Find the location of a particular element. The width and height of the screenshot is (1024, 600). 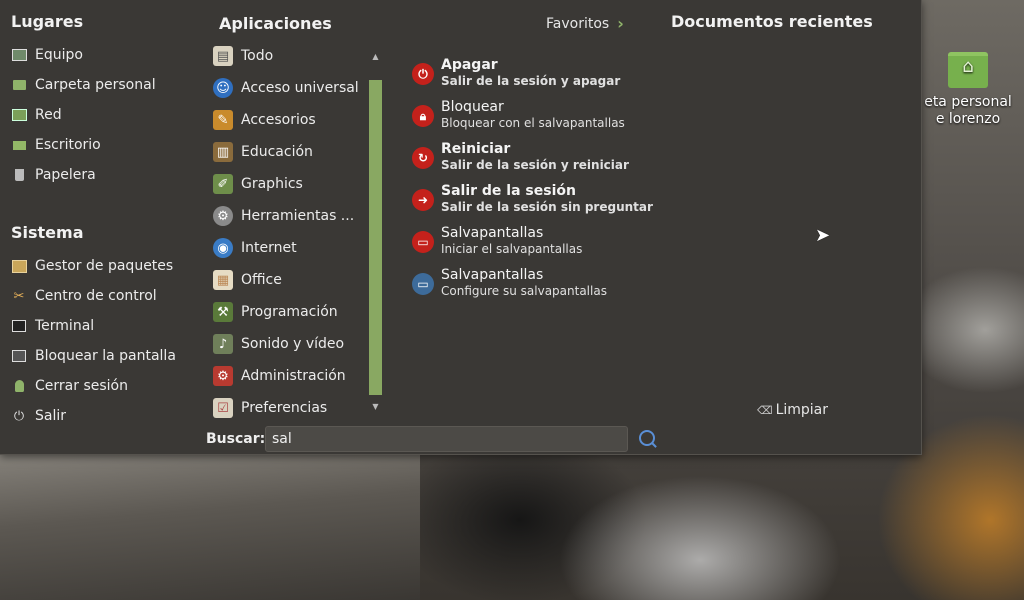

category-multimedia: ♪ Sonido y vídeo is located at coordinates (288, 344).